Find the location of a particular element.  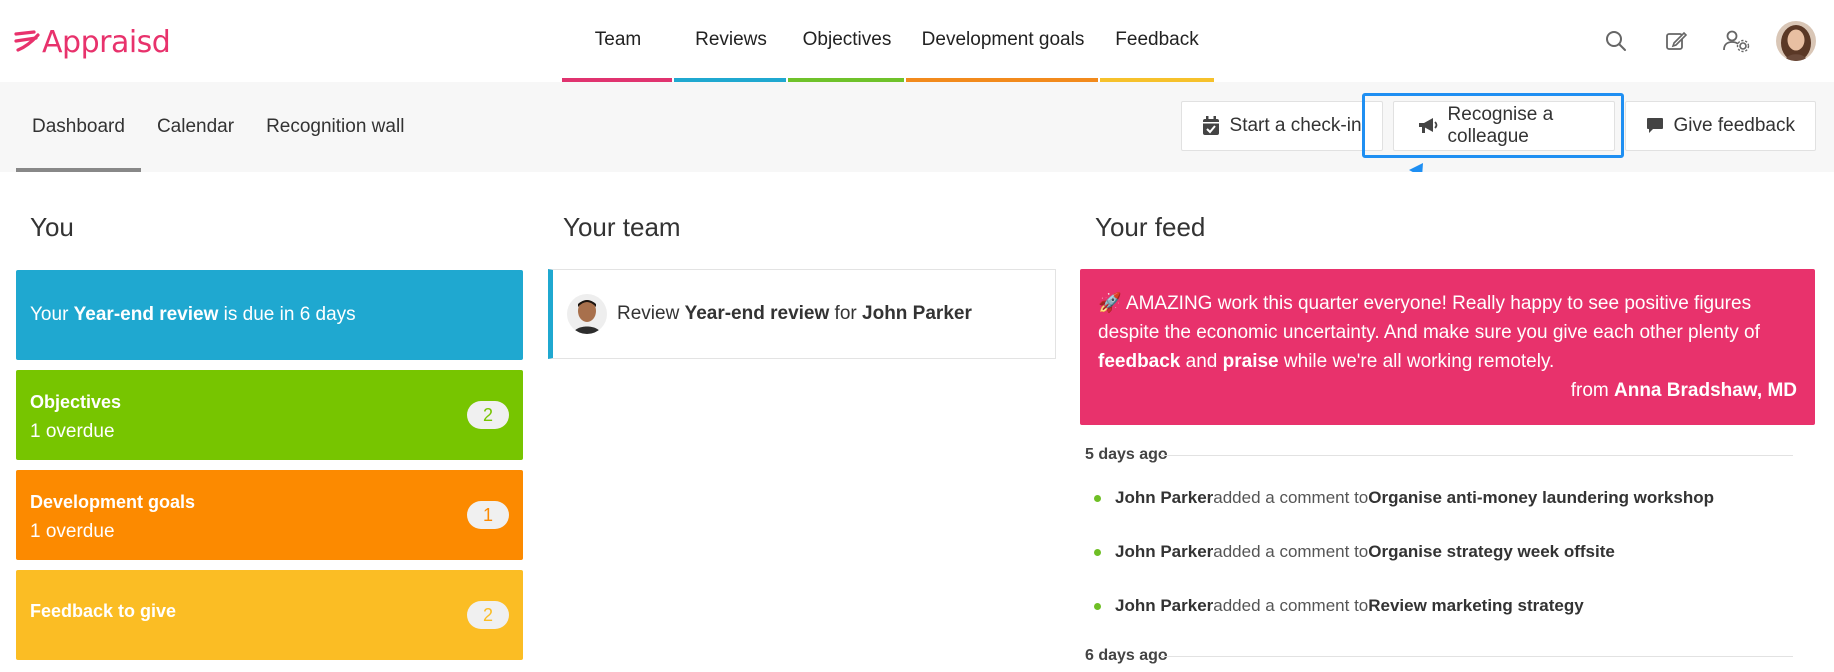

announcement-bold-praise: praise is located at coordinates (1250, 361).